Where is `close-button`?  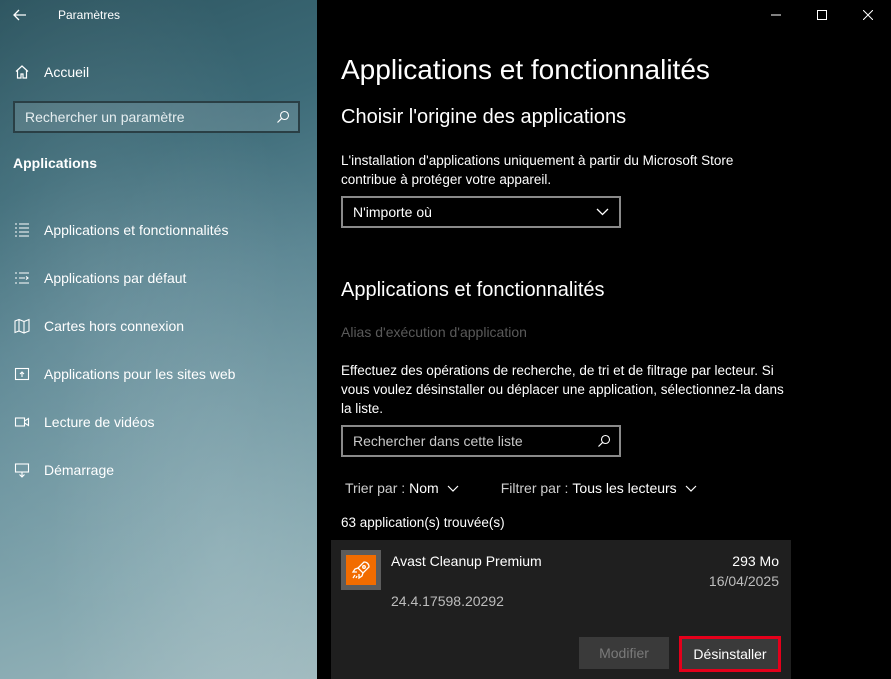 close-button is located at coordinates (868, 15).